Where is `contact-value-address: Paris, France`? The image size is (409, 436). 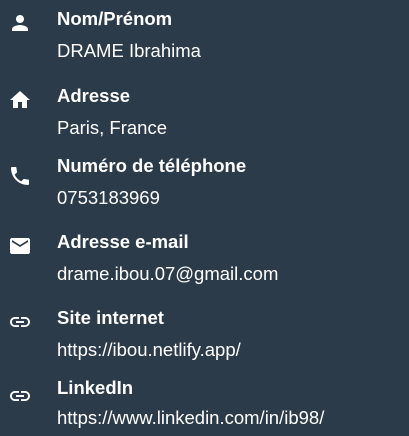
contact-value-address: Paris, France is located at coordinates (112, 127).